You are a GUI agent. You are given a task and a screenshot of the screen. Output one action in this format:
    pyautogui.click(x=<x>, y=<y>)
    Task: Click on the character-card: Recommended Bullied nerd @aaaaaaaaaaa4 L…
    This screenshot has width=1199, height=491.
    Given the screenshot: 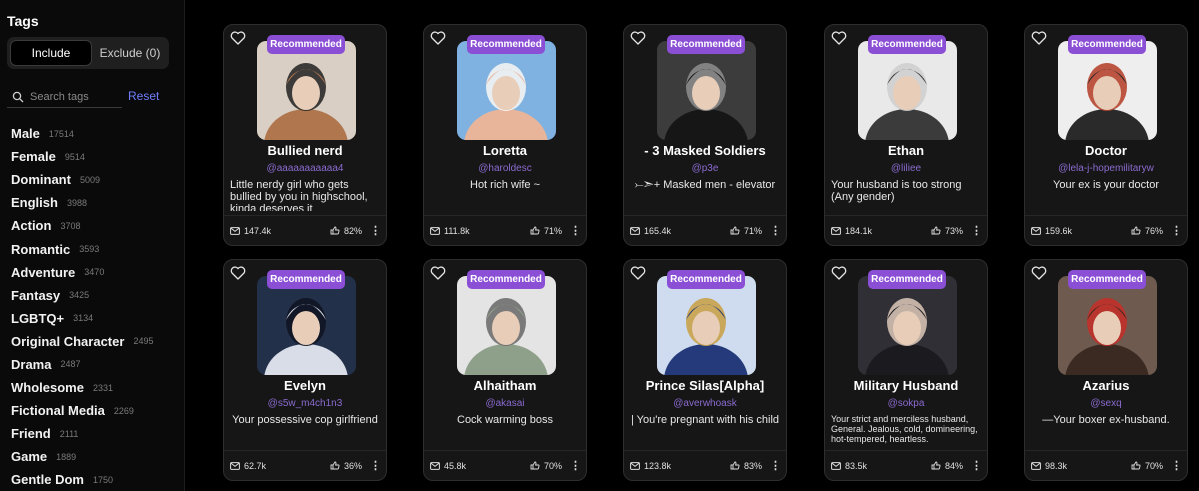 What is the action you would take?
    pyautogui.click(x=305, y=135)
    